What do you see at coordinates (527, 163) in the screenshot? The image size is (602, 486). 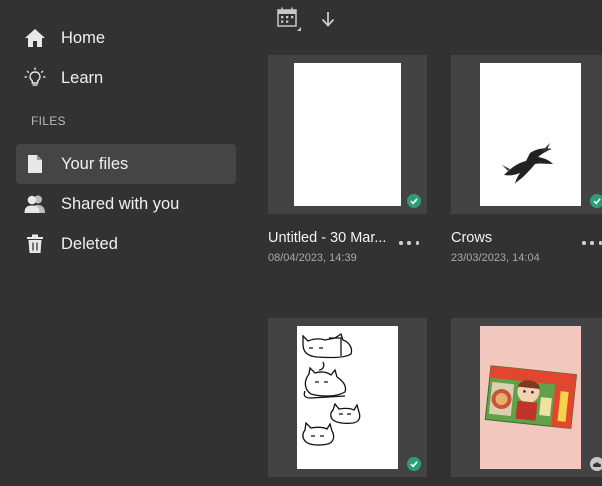 I see `crow-drawing` at bounding box center [527, 163].